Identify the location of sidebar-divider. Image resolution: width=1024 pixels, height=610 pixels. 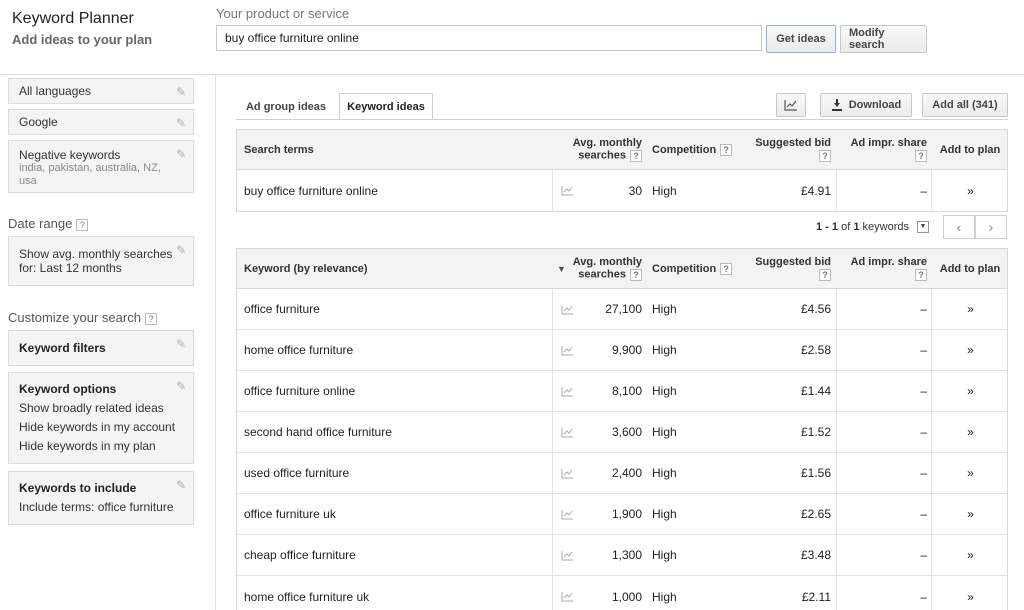
(215, 342).